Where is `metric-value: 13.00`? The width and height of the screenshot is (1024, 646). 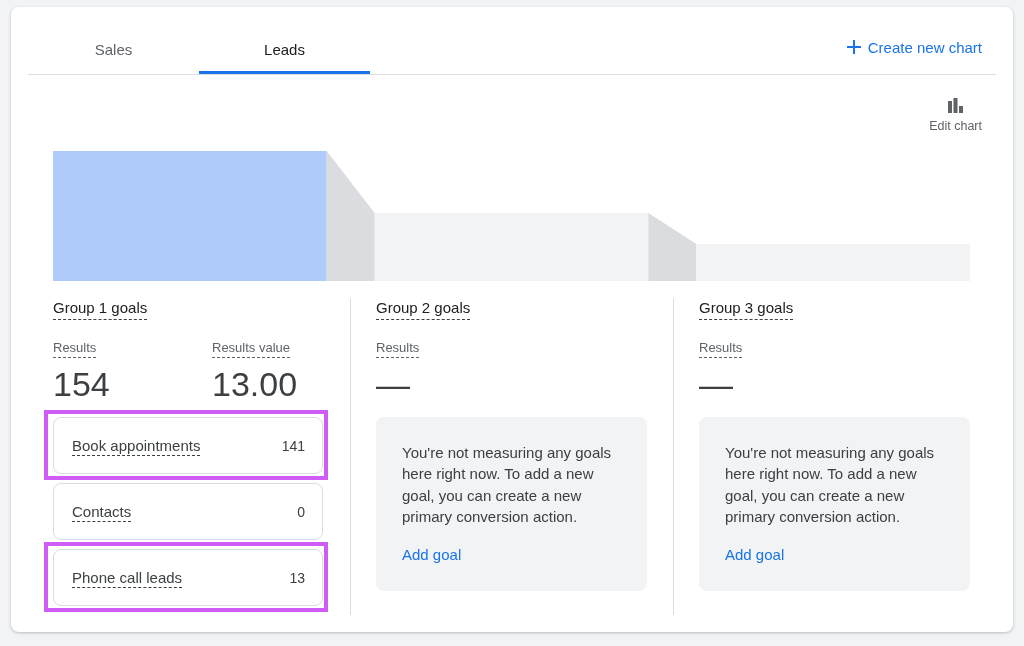
metric-value: 13.00 is located at coordinates (255, 384).